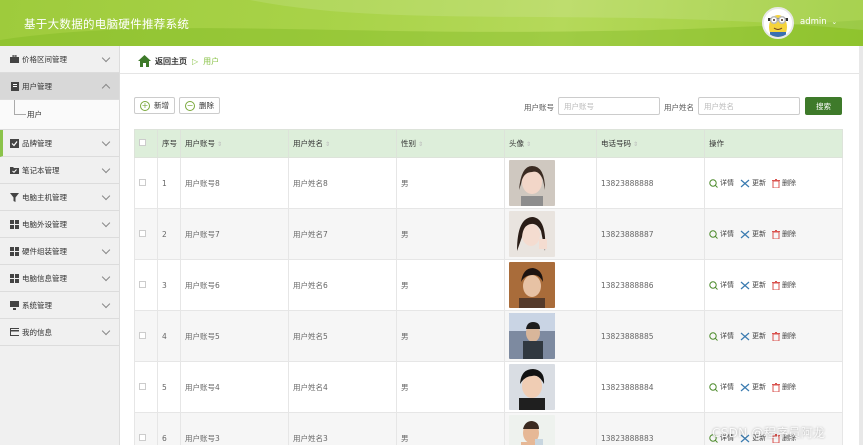 This screenshot has height=445, width=863. Describe the element at coordinates (44, 224) in the screenshot. I see `sidebar-item-label: 电脑外设管理` at that location.